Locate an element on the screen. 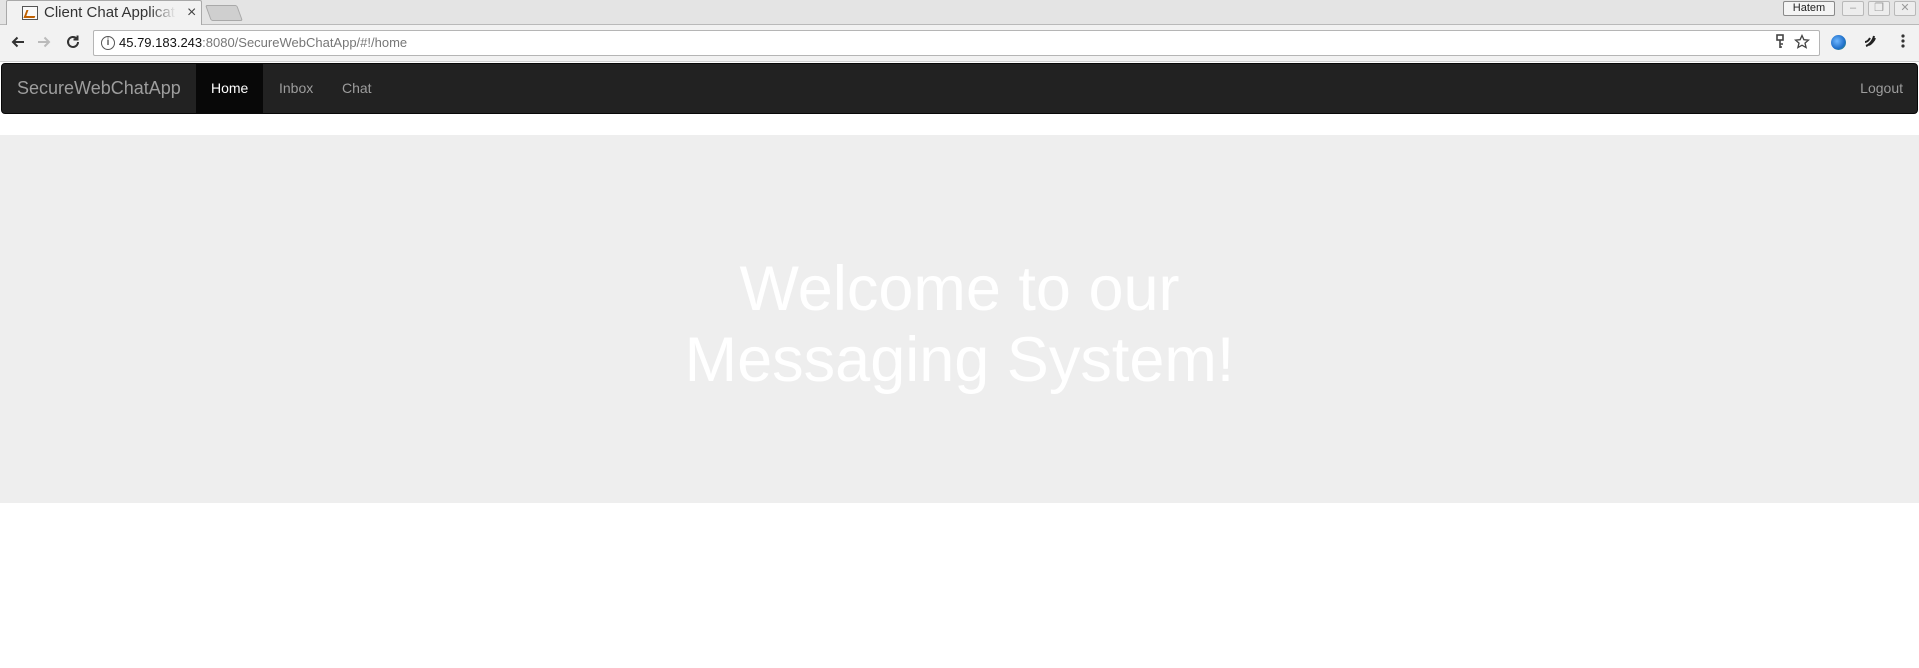 The width and height of the screenshot is (1919, 668). profile-button: Hatem is located at coordinates (1809, 8).